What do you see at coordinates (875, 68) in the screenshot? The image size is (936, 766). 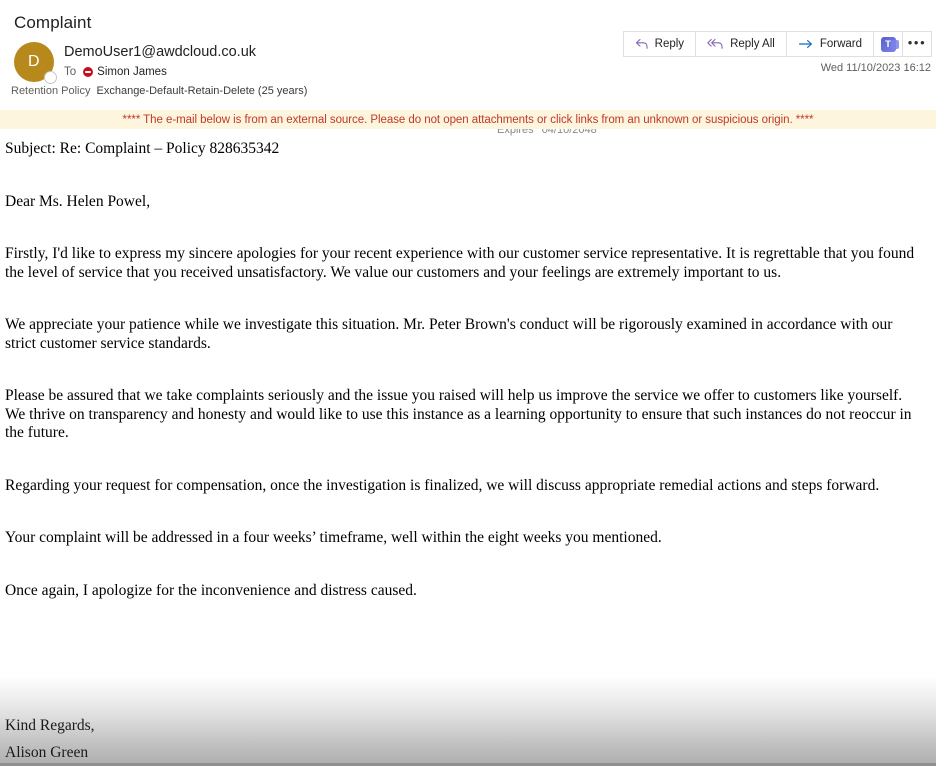 I see `message-timestamp: Wed 11/10/2023 16:12` at bounding box center [875, 68].